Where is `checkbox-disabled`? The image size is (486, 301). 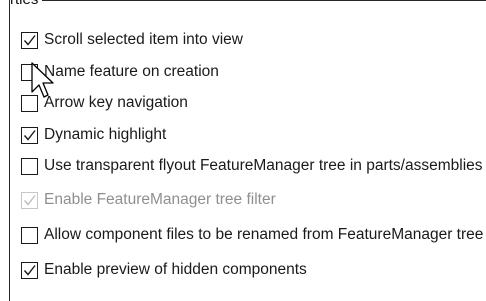
checkbox-disabled is located at coordinates (29, 200).